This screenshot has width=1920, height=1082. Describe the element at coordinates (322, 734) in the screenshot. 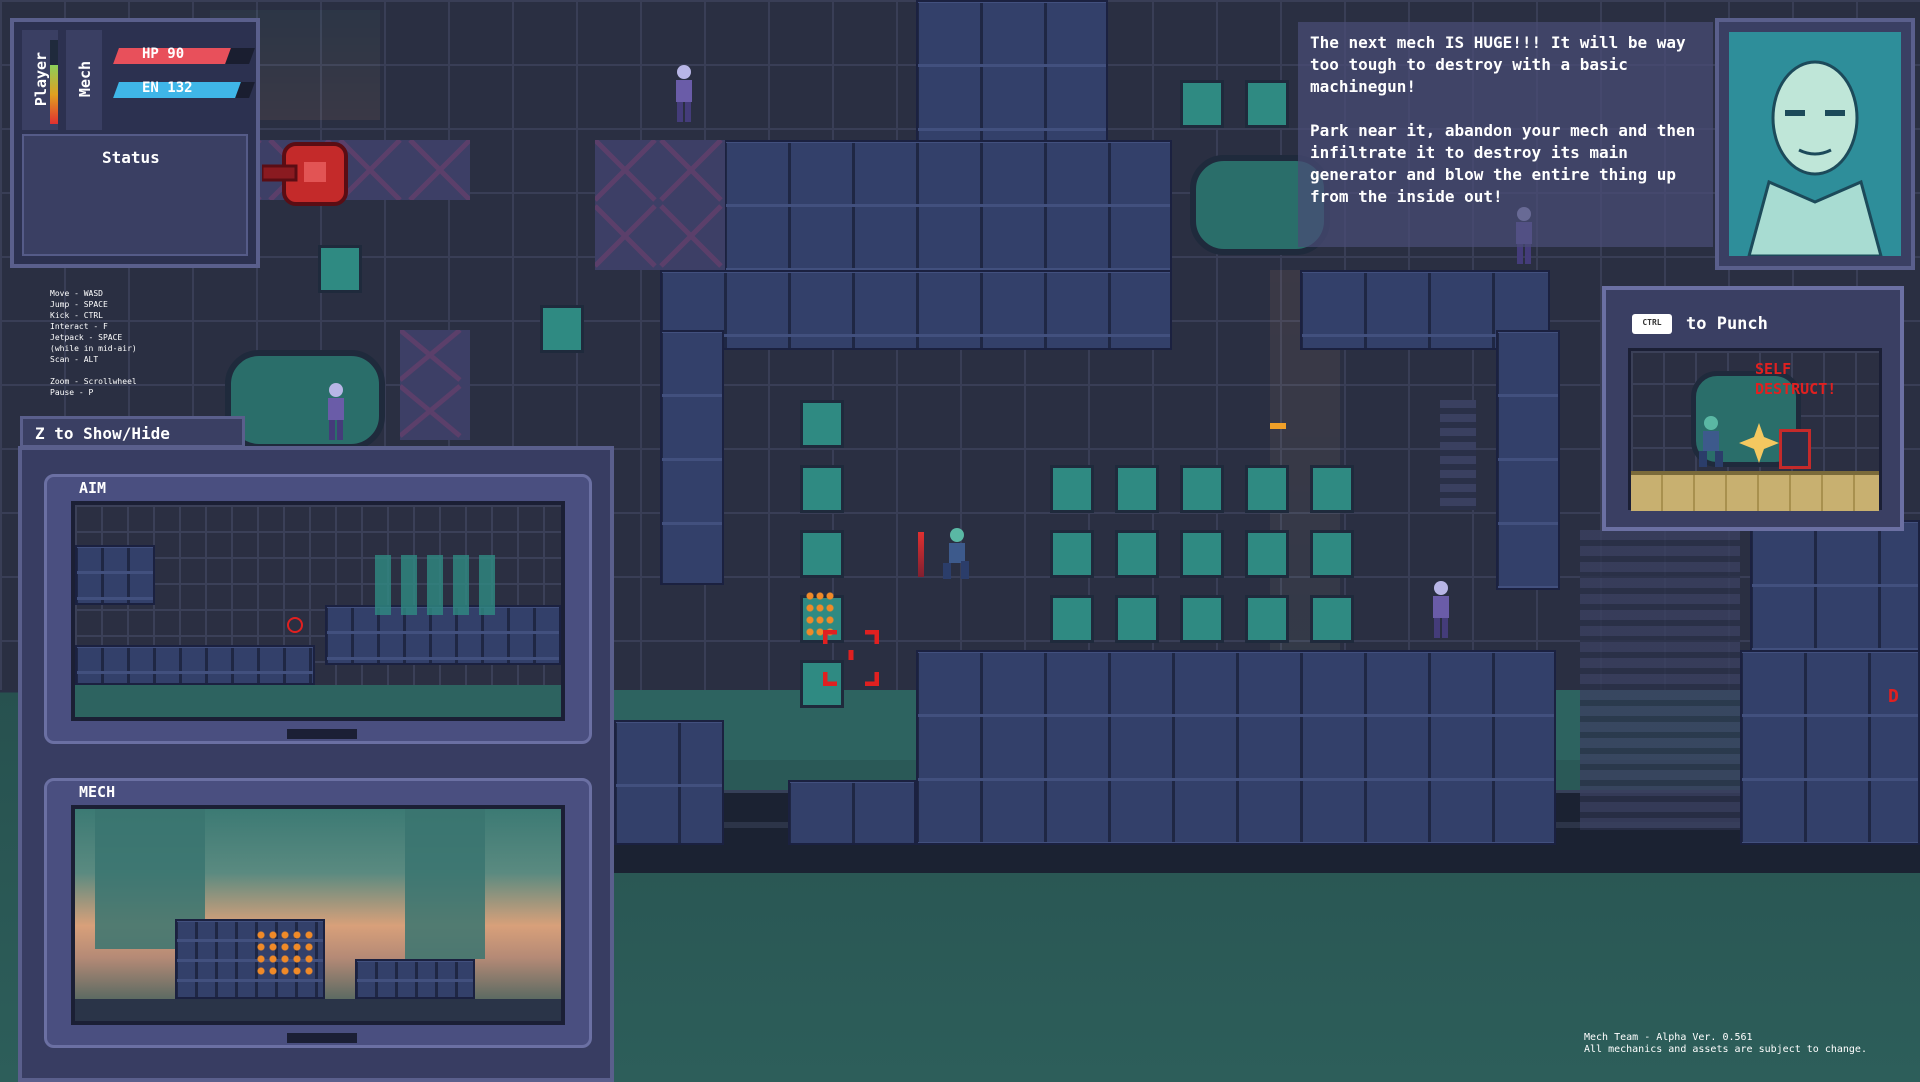

I see `aim-view-latch` at that location.